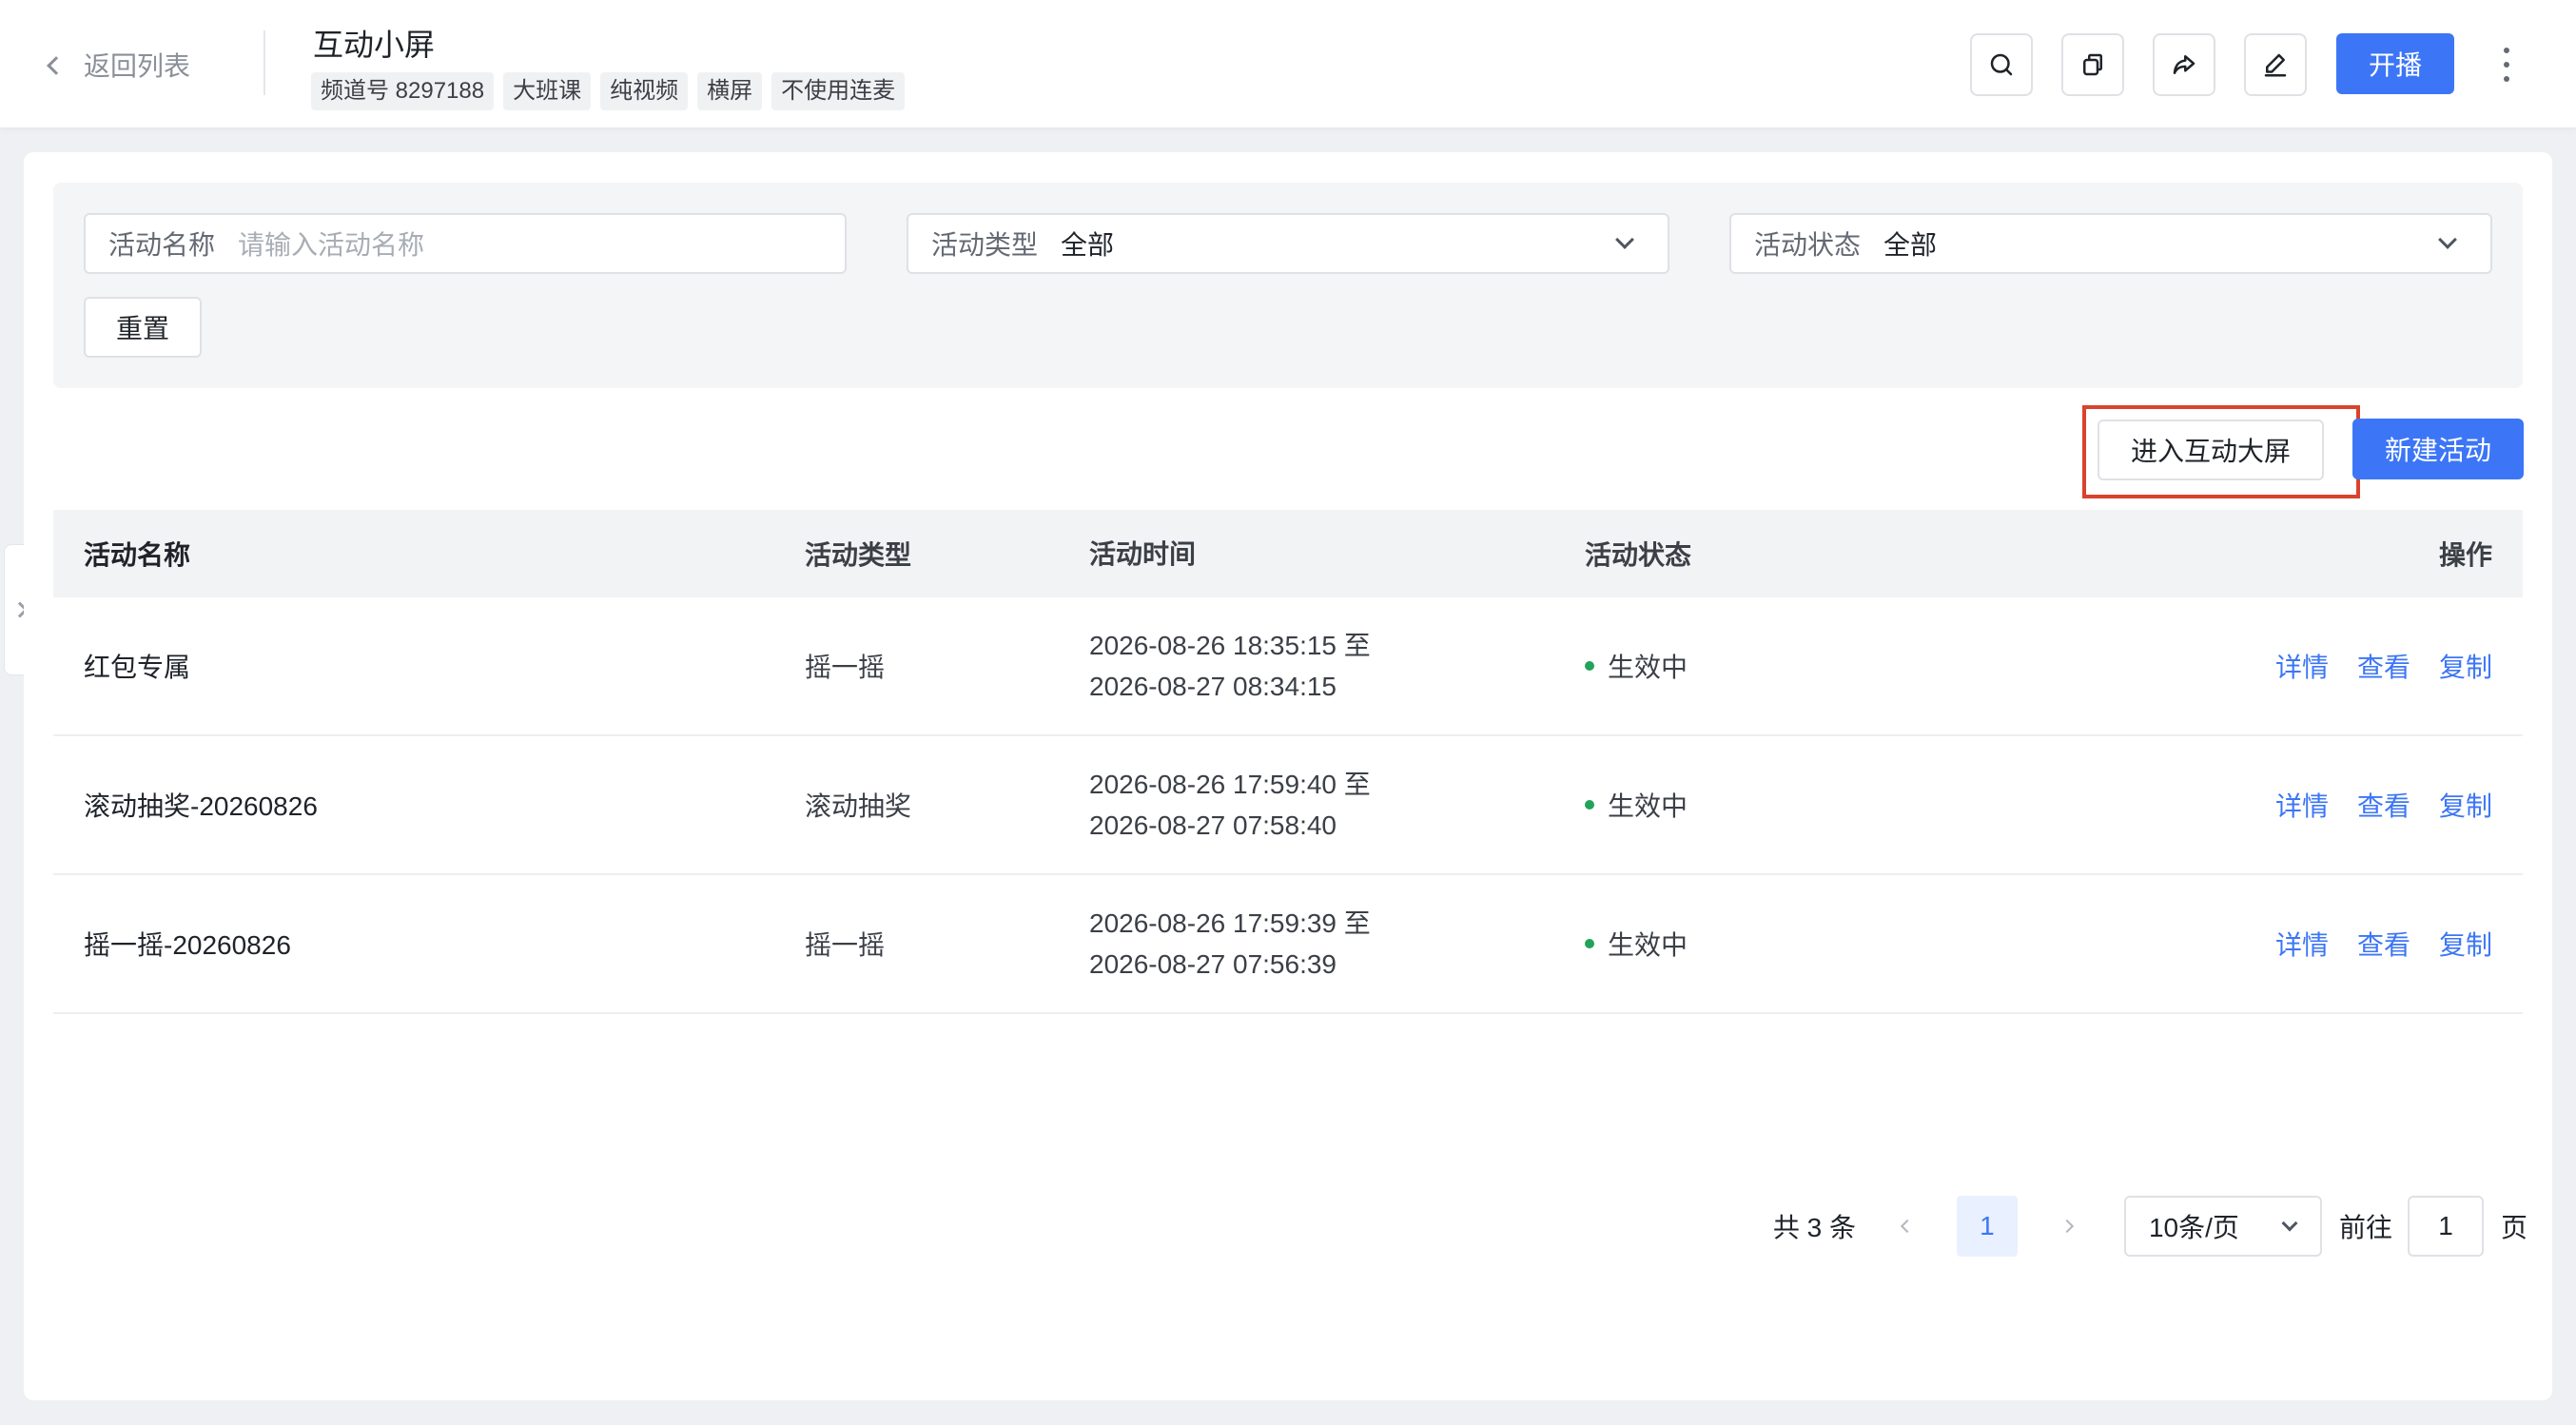 This screenshot has width=2576, height=1425. What do you see at coordinates (548, 91) in the screenshot?
I see `tag-class-type: 大班课` at bounding box center [548, 91].